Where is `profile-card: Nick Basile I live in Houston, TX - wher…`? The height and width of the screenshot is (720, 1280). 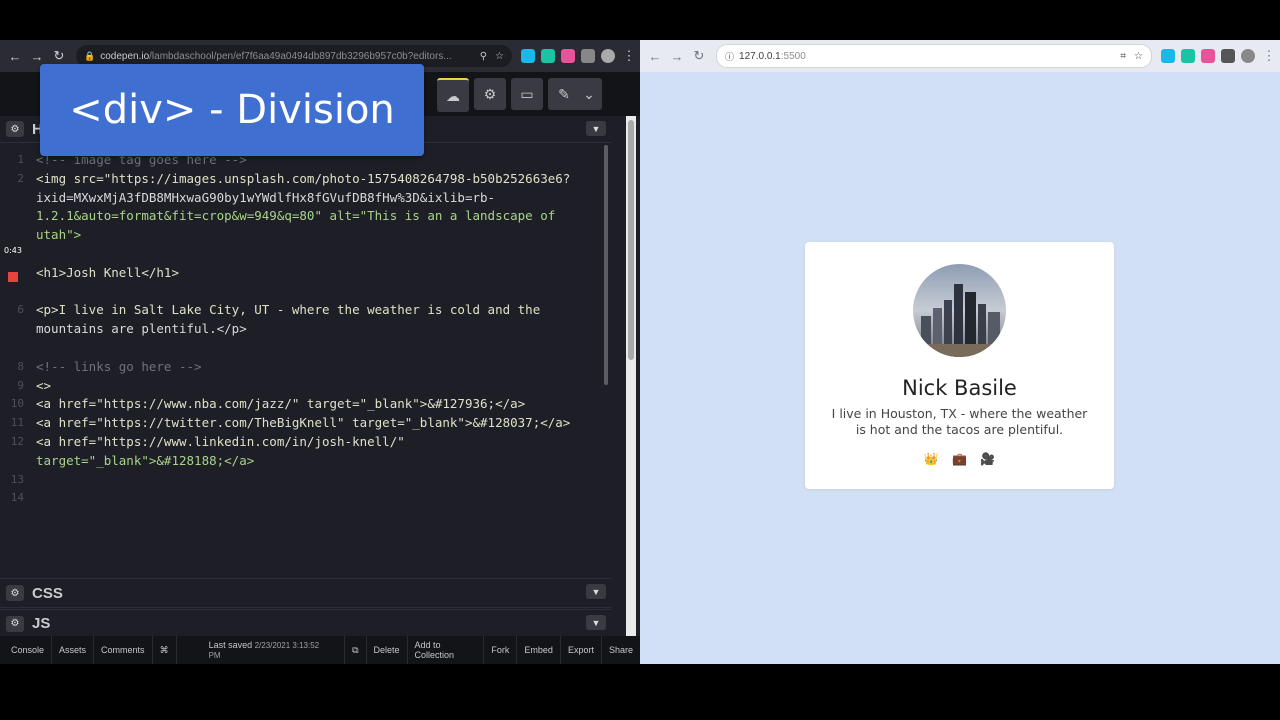 profile-card: Nick Basile I live in Houston, TX - wher… is located at coordinates (959, 365).